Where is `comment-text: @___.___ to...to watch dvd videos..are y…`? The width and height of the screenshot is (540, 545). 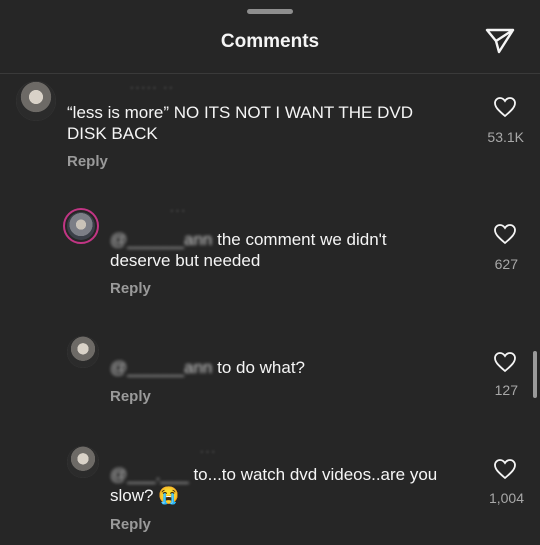 comment-text: @___.___ to...to watch dvd videos..are y… is located at coordinates (290, 485).